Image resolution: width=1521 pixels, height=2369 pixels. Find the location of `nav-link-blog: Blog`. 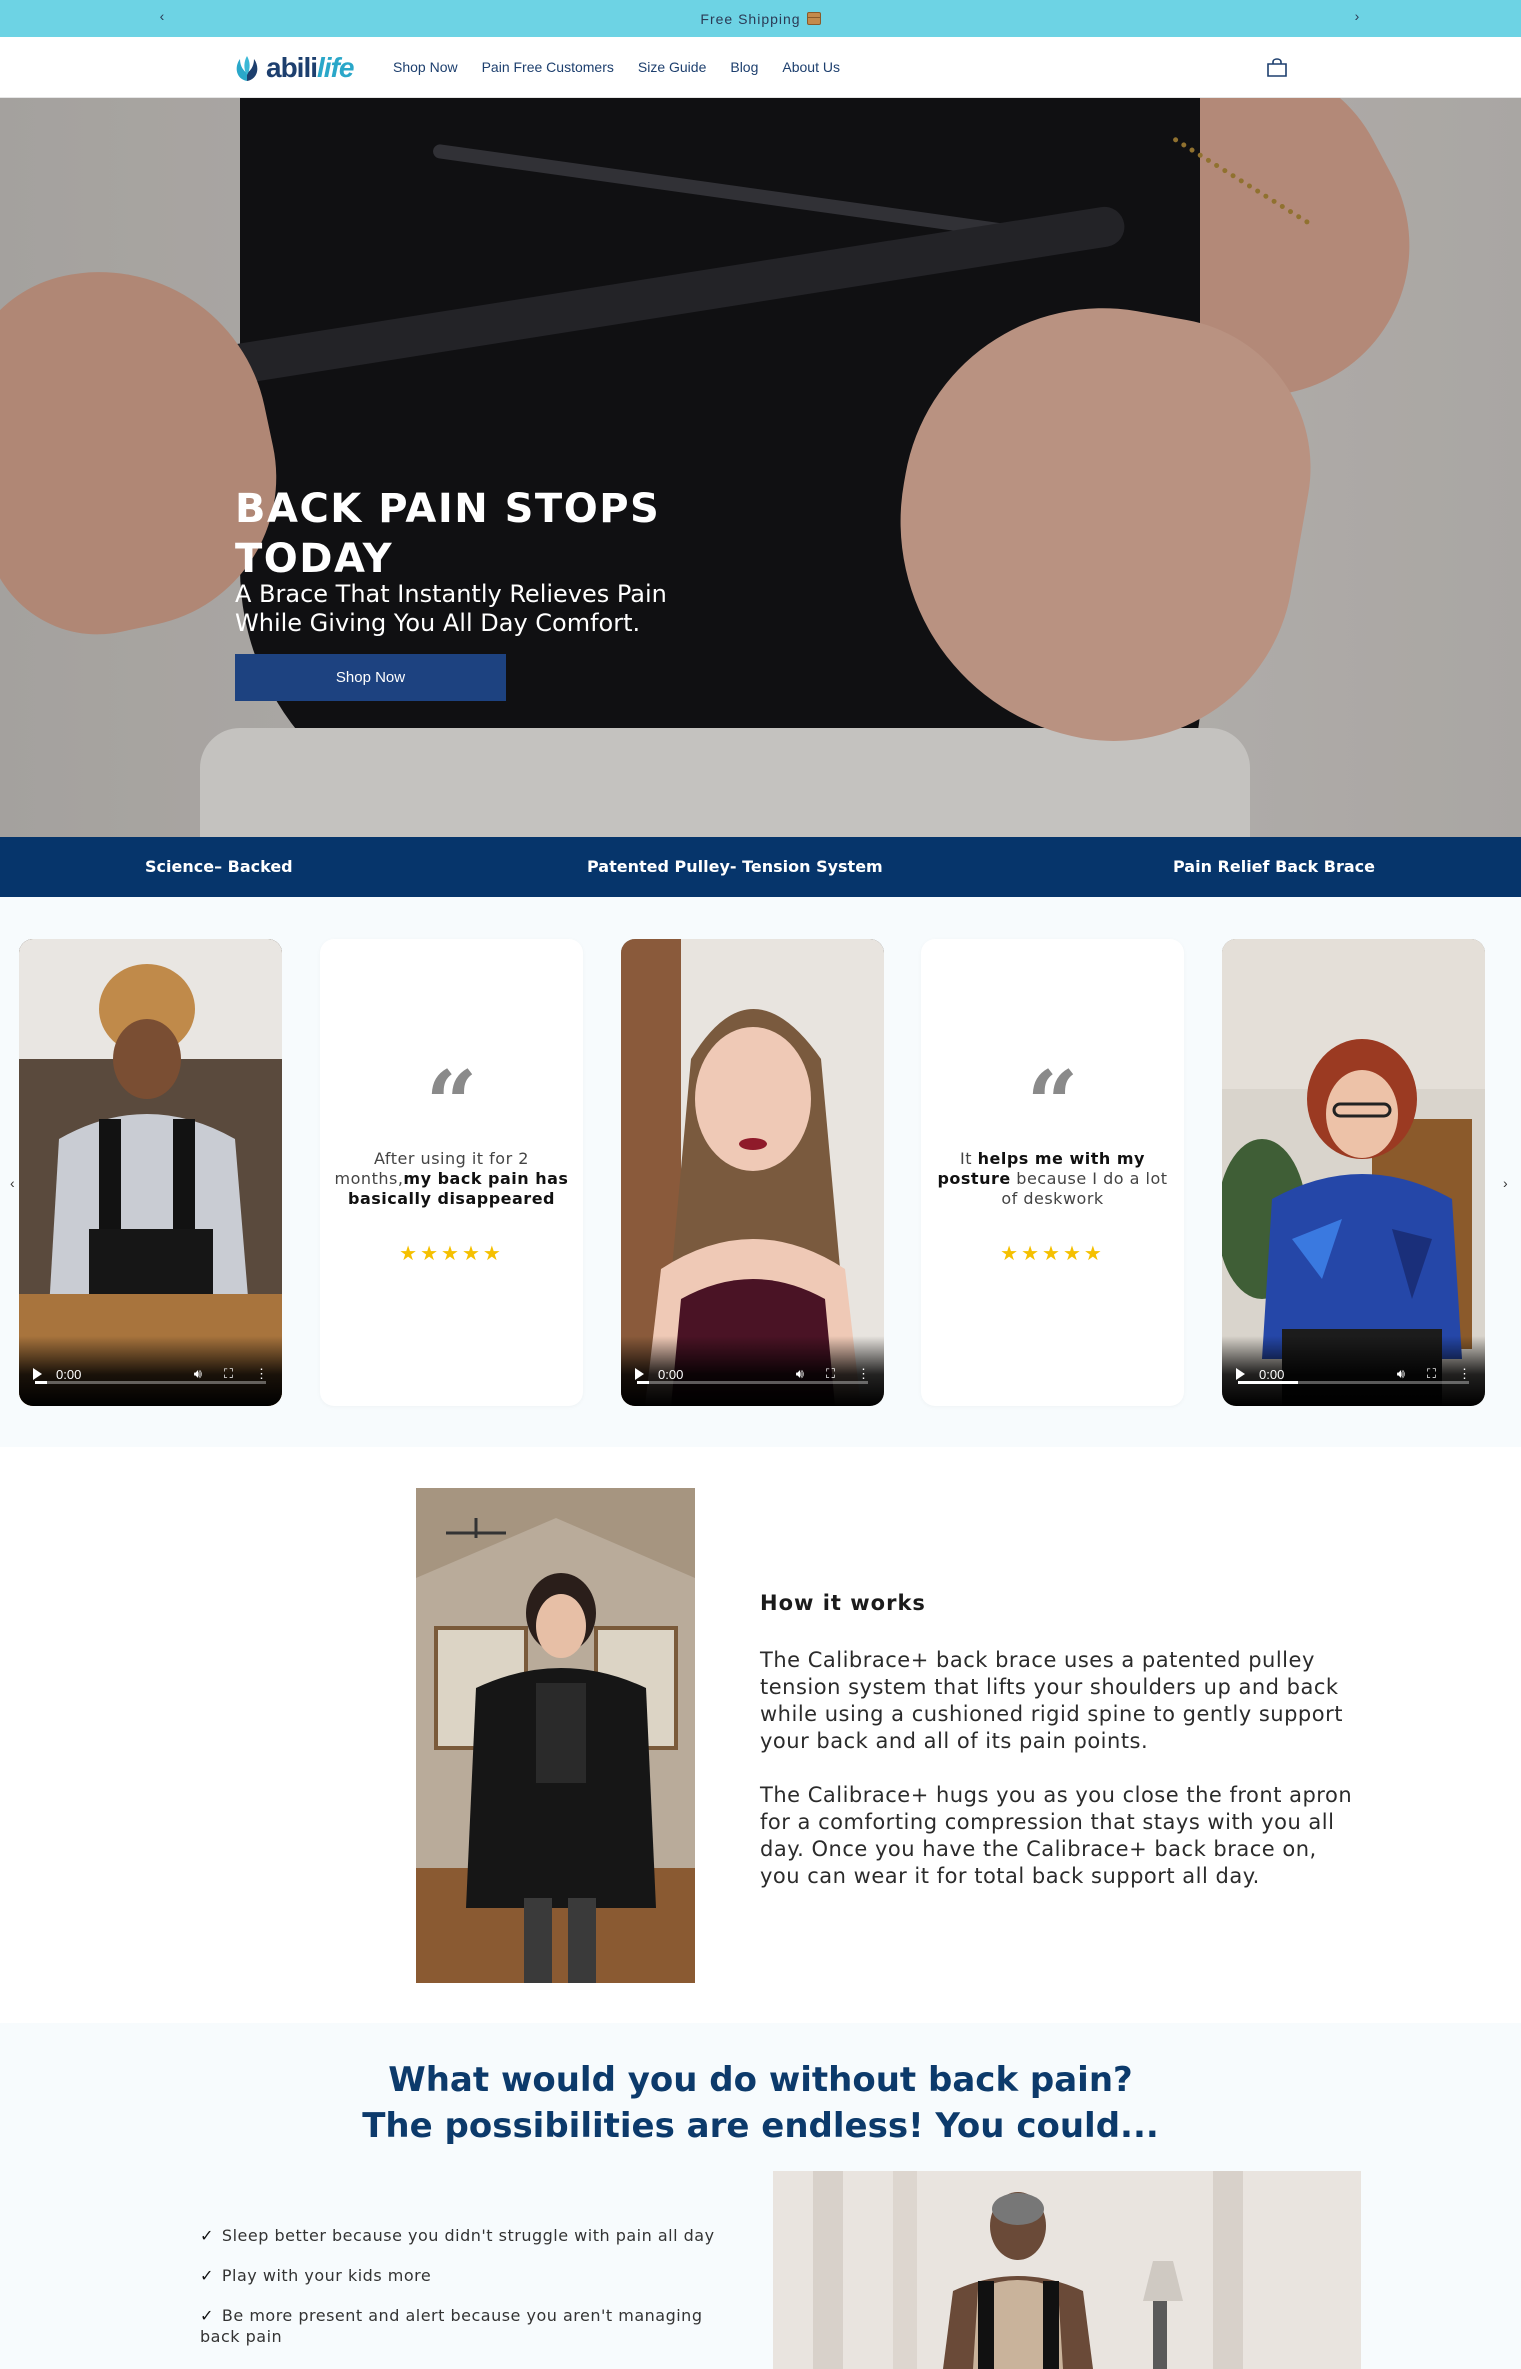

nav-link-blog: Blog is located at coordinates (744, 67).